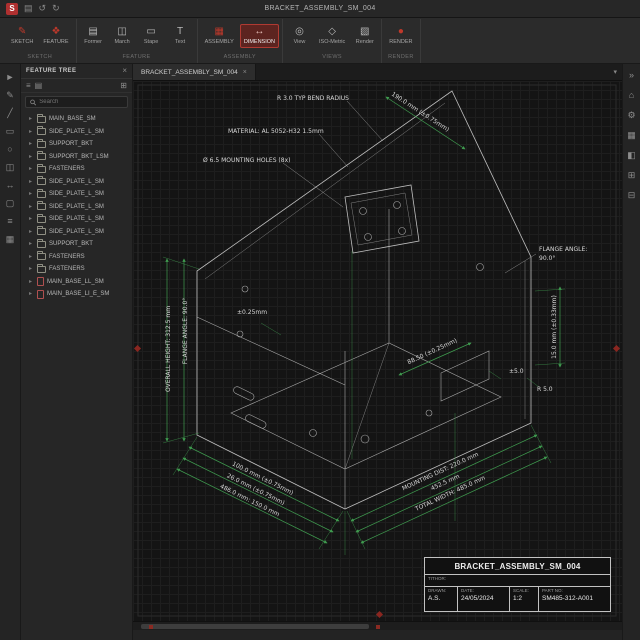 The width and height of the screenshot is (640, 640). I want to click on ribbon-button-text: T Text, so click(180, 36).